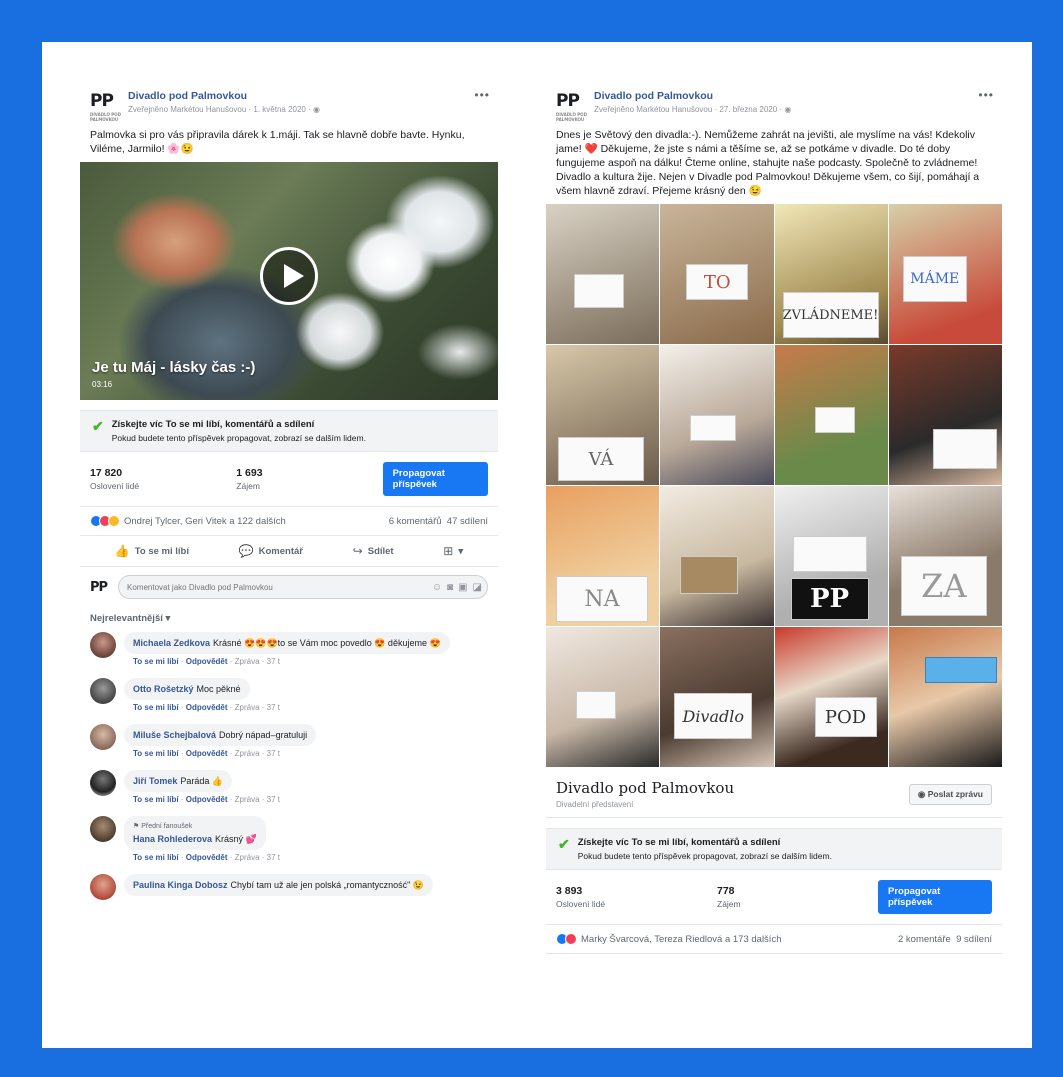 The width and height of the screenshot is (1063, 1077). I want to click on comment-bubble: Jiří Tomek Paráda 👍, so click(178, 781).